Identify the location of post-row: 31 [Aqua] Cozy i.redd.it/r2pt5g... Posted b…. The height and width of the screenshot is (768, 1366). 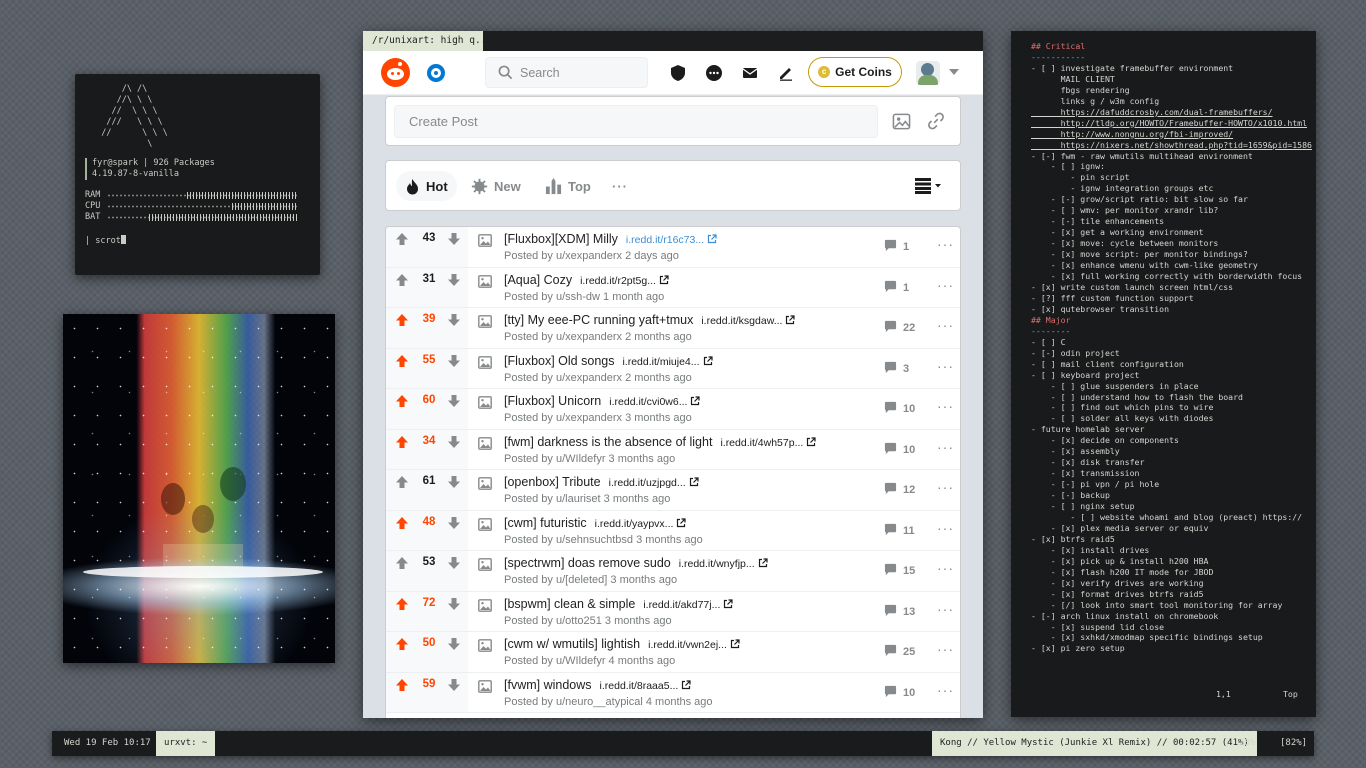
(673, 287).